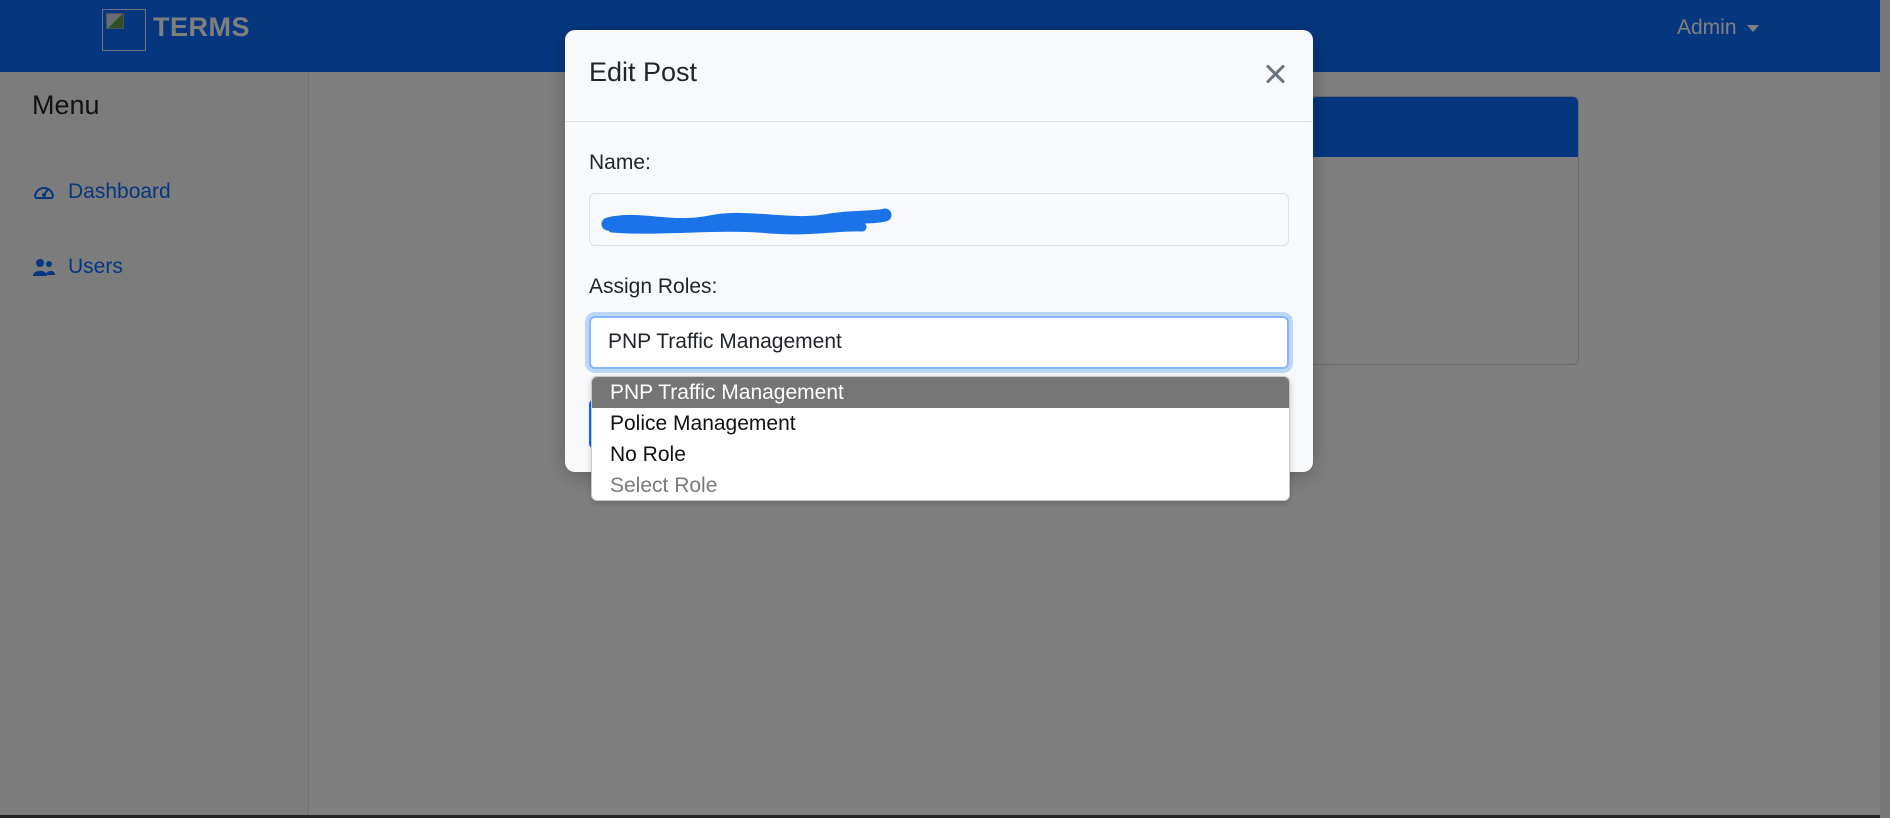  What do you see at coordinates (940, 392) in the screenshot?
I see `role-option-pnp-traffic-management: PNP Traffic Management` at bounding box center [940, 392].